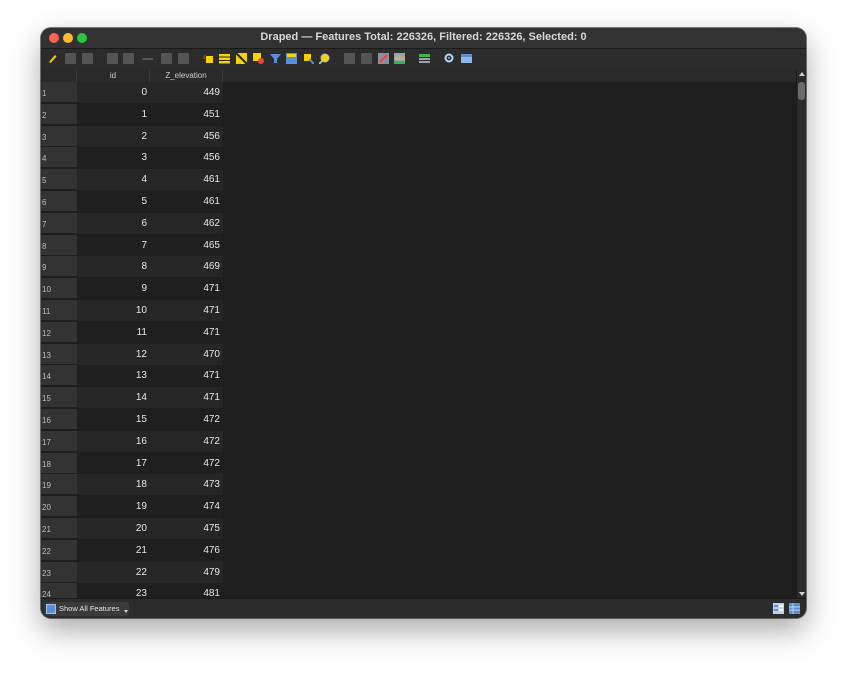  What do you see at coordinates (113, 376) in the screenshot?
I see `cell-id: 13` at bounding box center [113, 376].